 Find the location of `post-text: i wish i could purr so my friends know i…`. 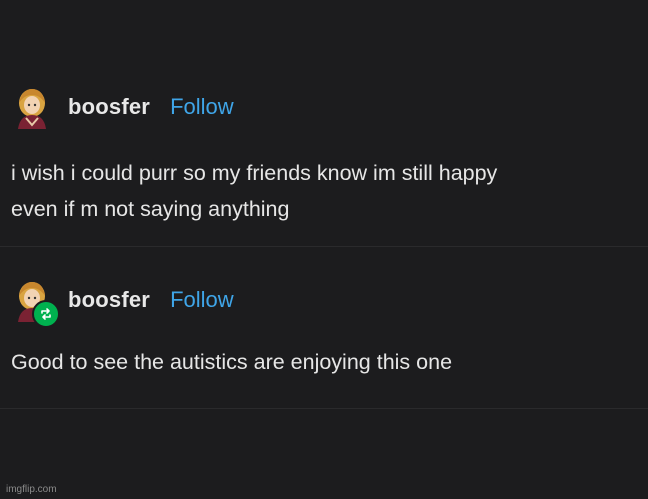

post-text: i wish i could purr so my friends know i… is located at coordinates (326, 191).